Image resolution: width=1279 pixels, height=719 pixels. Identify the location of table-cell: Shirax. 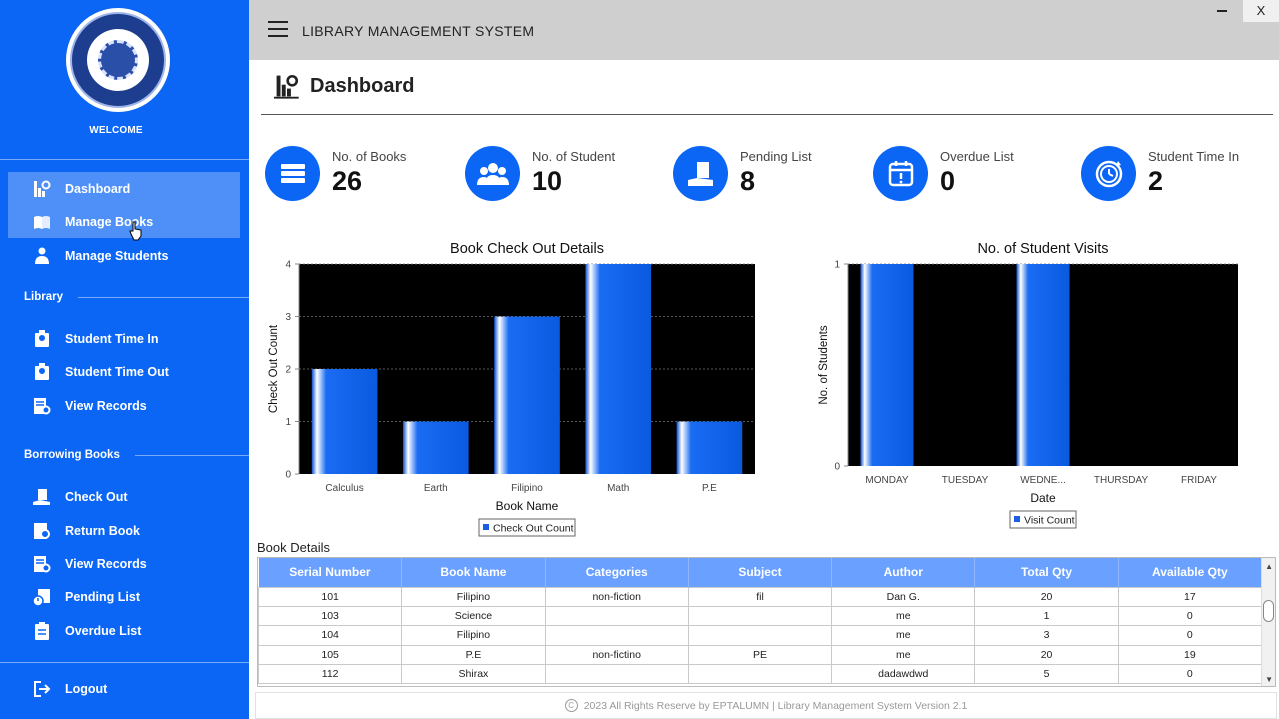
(473, 674).